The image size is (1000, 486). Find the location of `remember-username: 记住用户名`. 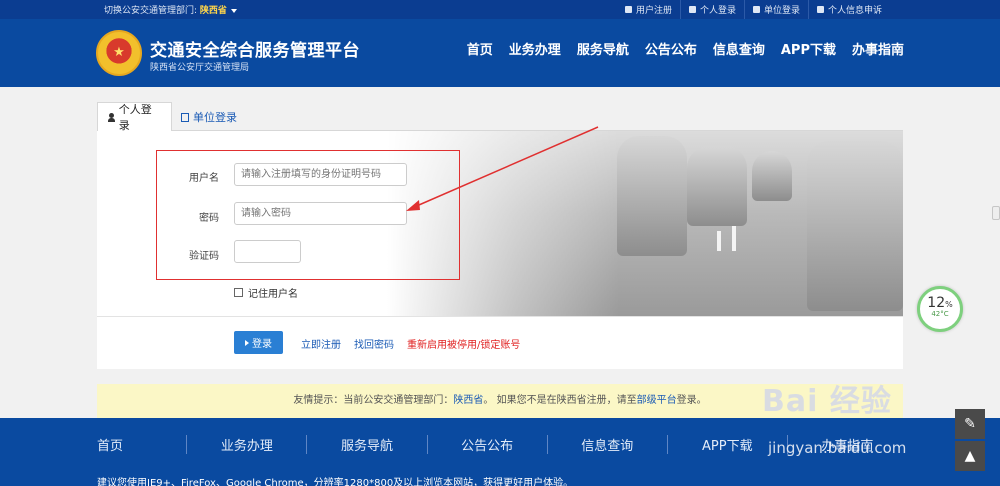

remember-username: 记住用户名 is located at coordinates (266, 292).